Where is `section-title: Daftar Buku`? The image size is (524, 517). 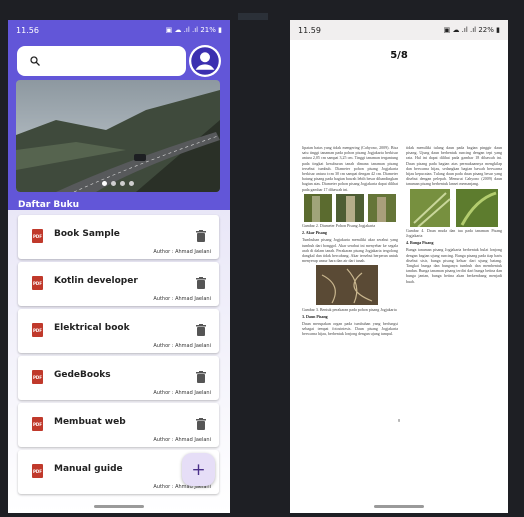 section-title: Daftar Buku is located at coordinates (49, 205).